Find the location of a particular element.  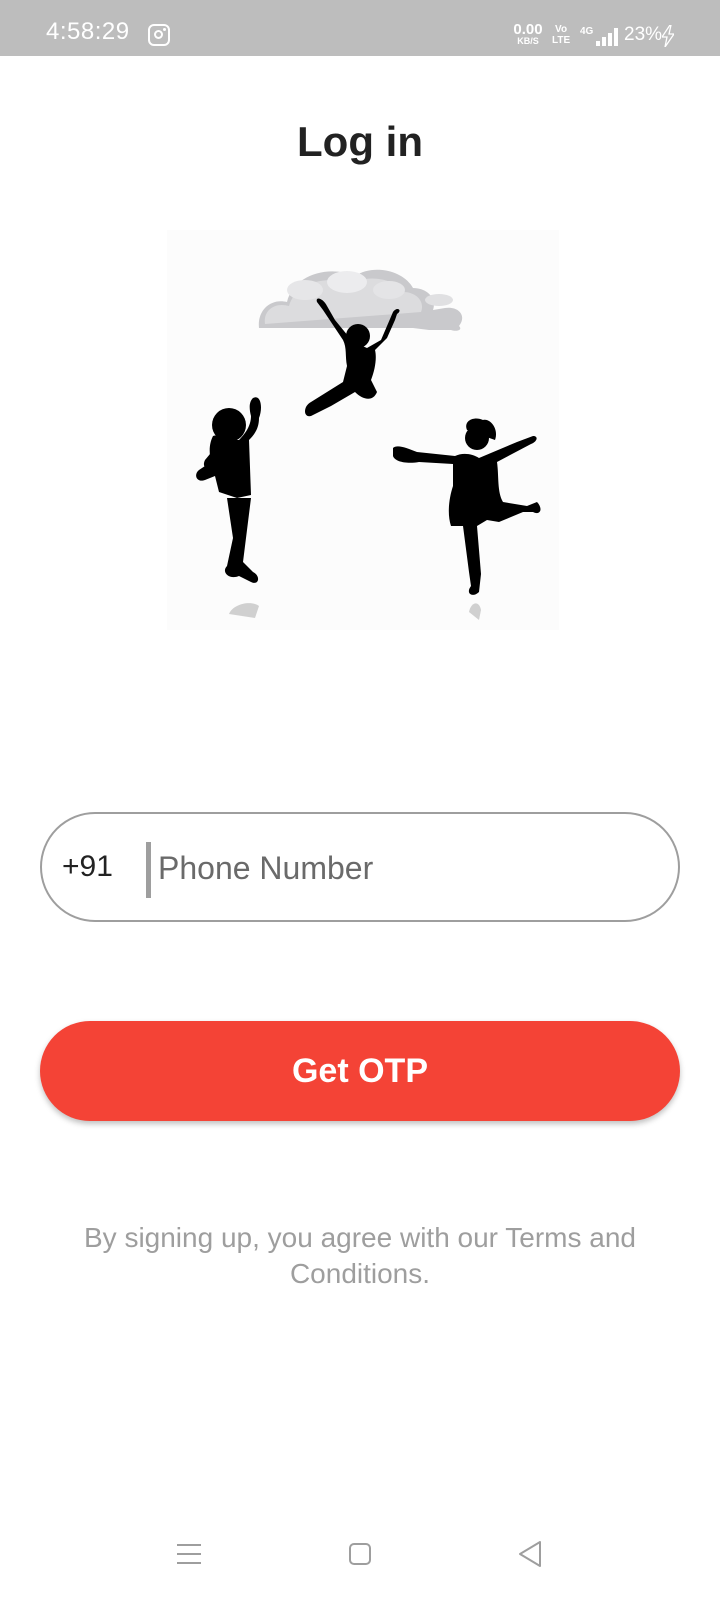

input-cursor-divider is located at coordinates (148, 870).